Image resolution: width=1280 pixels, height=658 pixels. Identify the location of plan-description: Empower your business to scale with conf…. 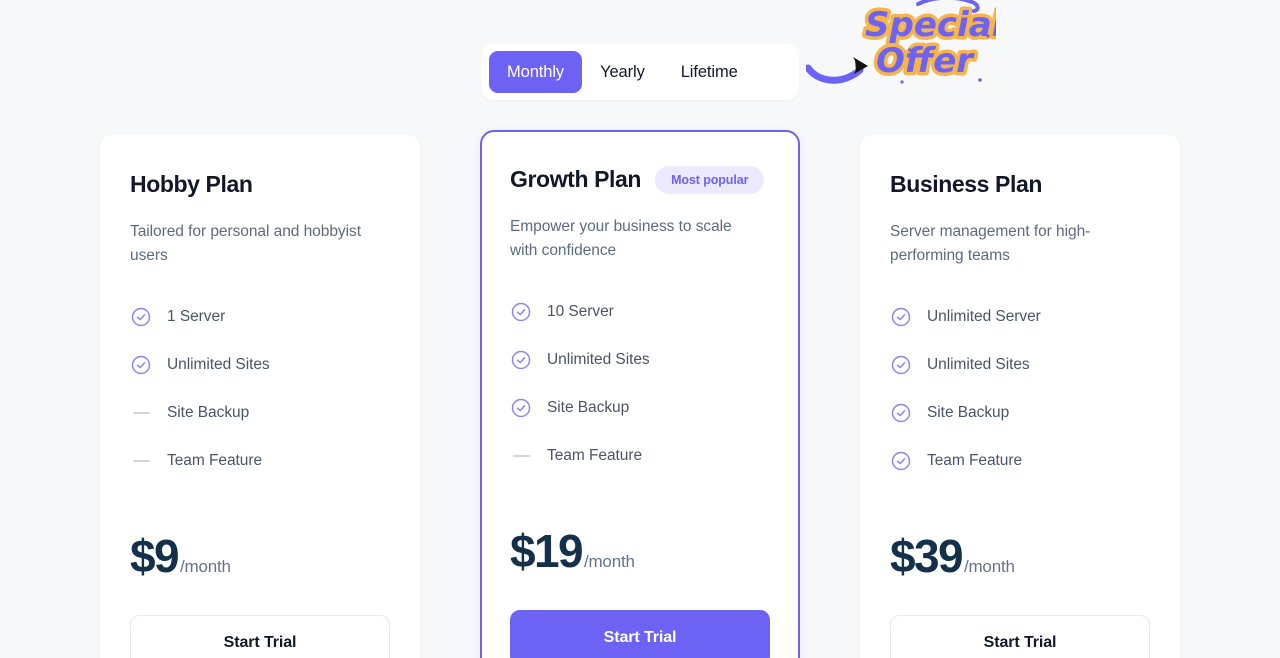
(621, 238).